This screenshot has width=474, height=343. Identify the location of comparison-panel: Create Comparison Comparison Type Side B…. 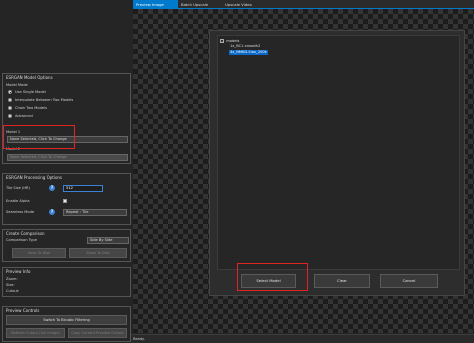
(66, 245).